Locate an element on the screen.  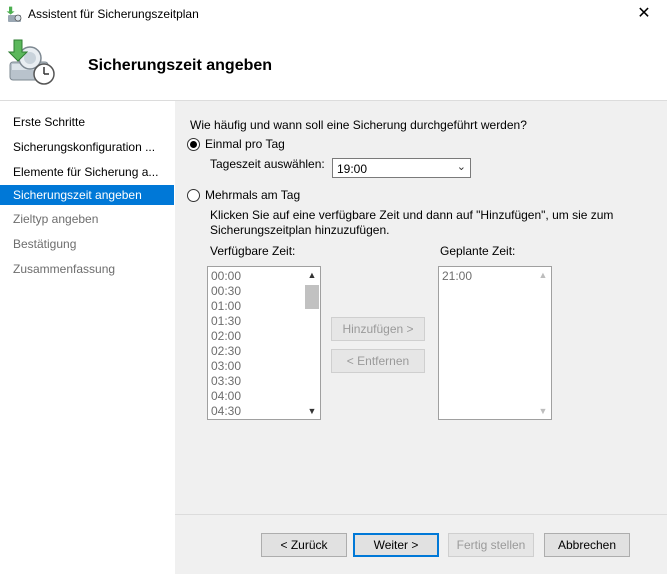
add-time-button: Hinzufügen > is located at coordinates (378, 329).